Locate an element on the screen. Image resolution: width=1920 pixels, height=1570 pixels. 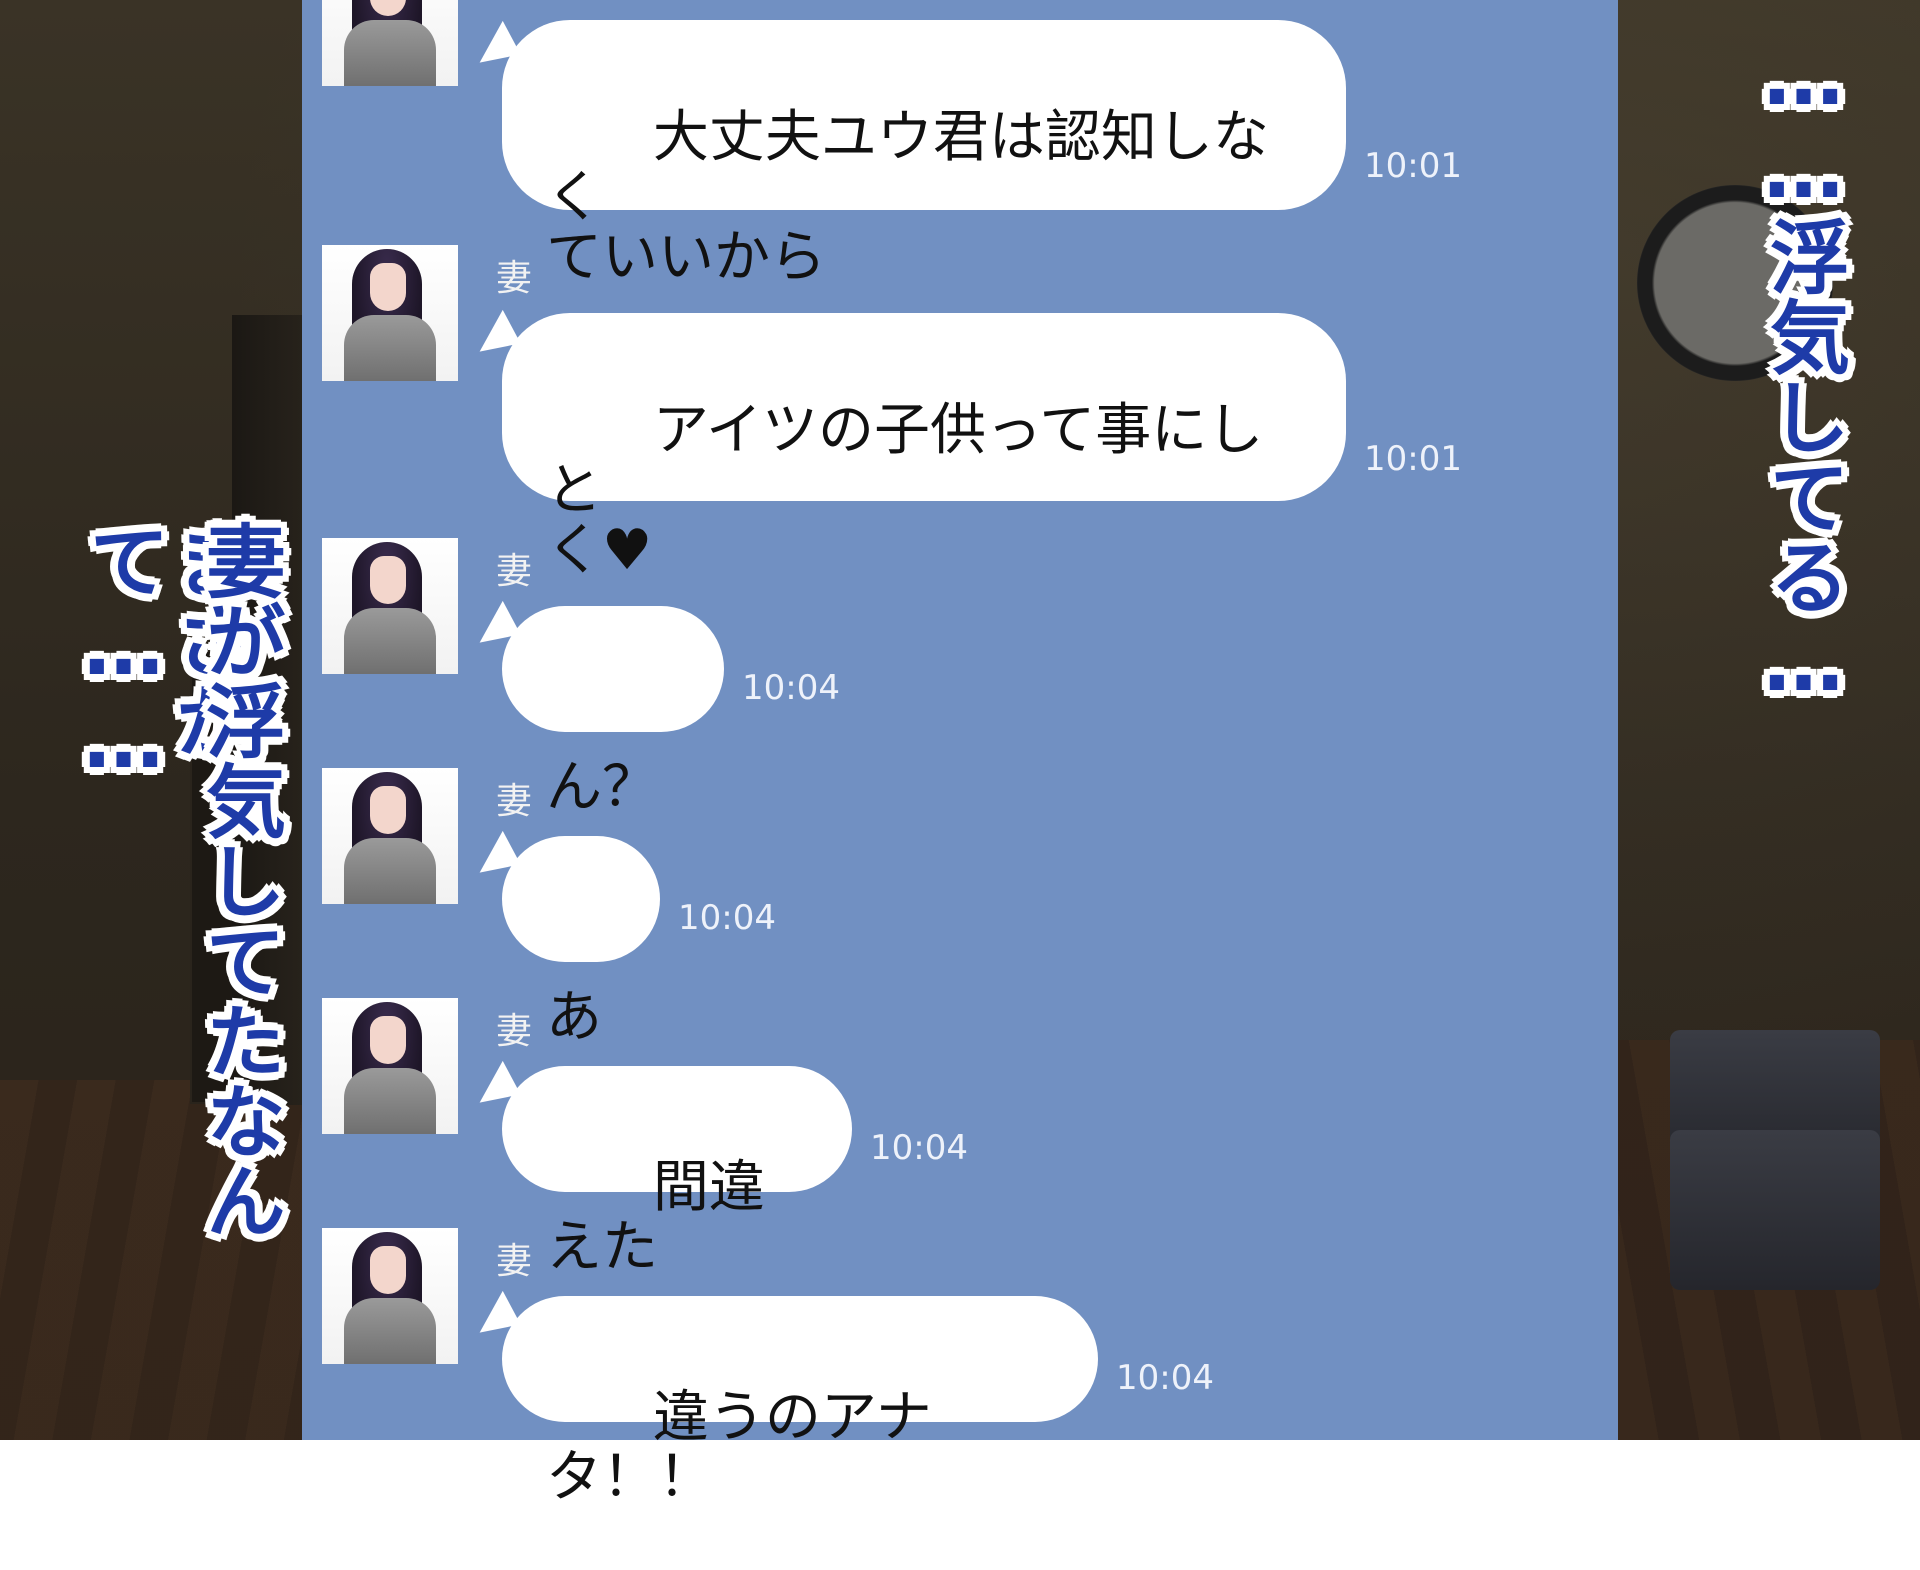
message-text: 間違えた is located at coordinates (655, 1217).